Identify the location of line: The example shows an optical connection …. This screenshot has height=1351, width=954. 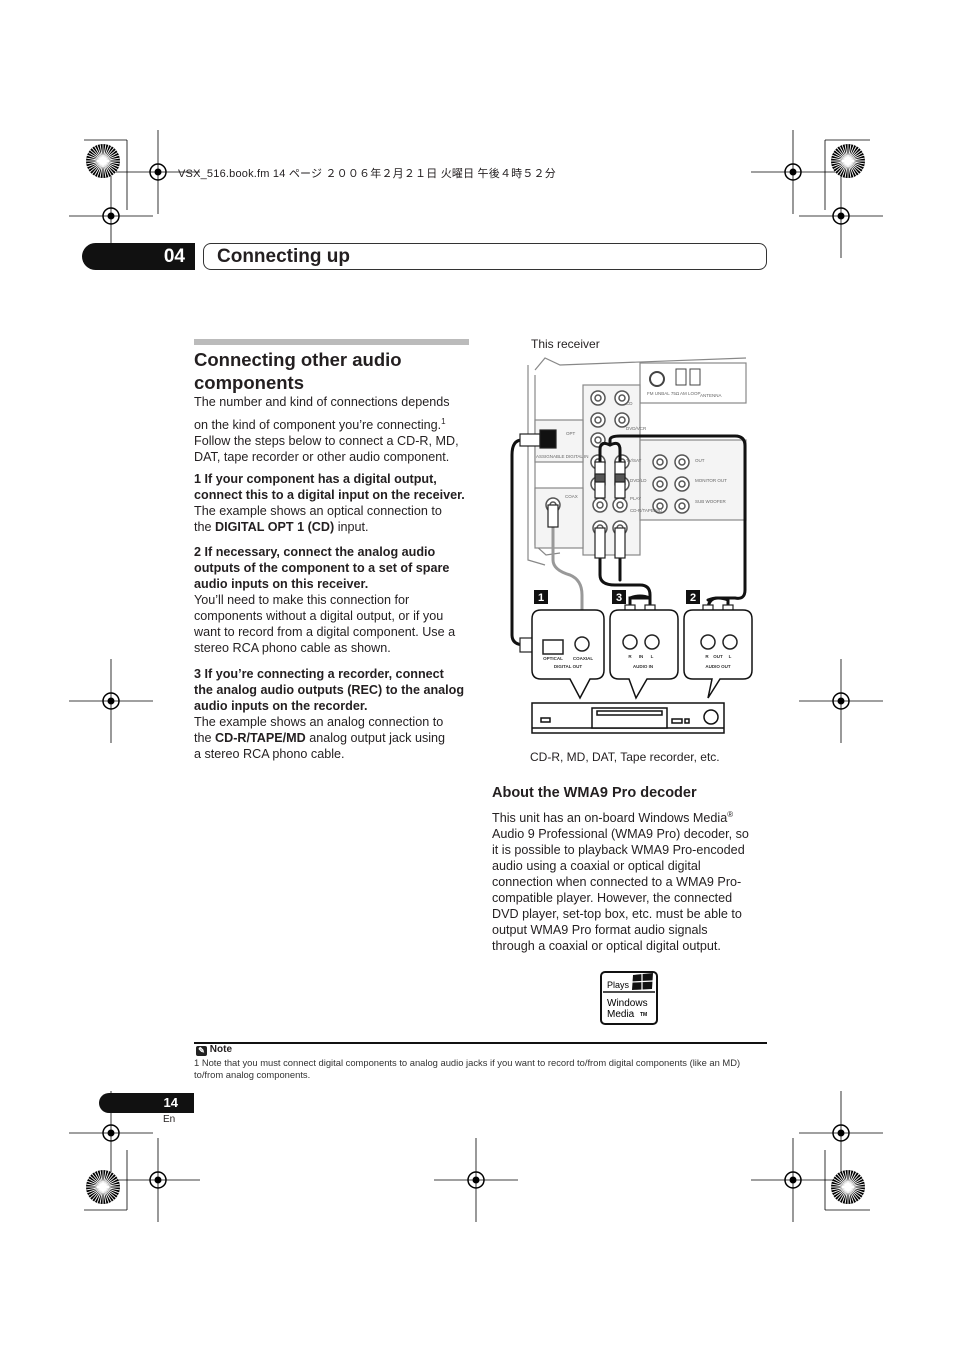
(318, 511).